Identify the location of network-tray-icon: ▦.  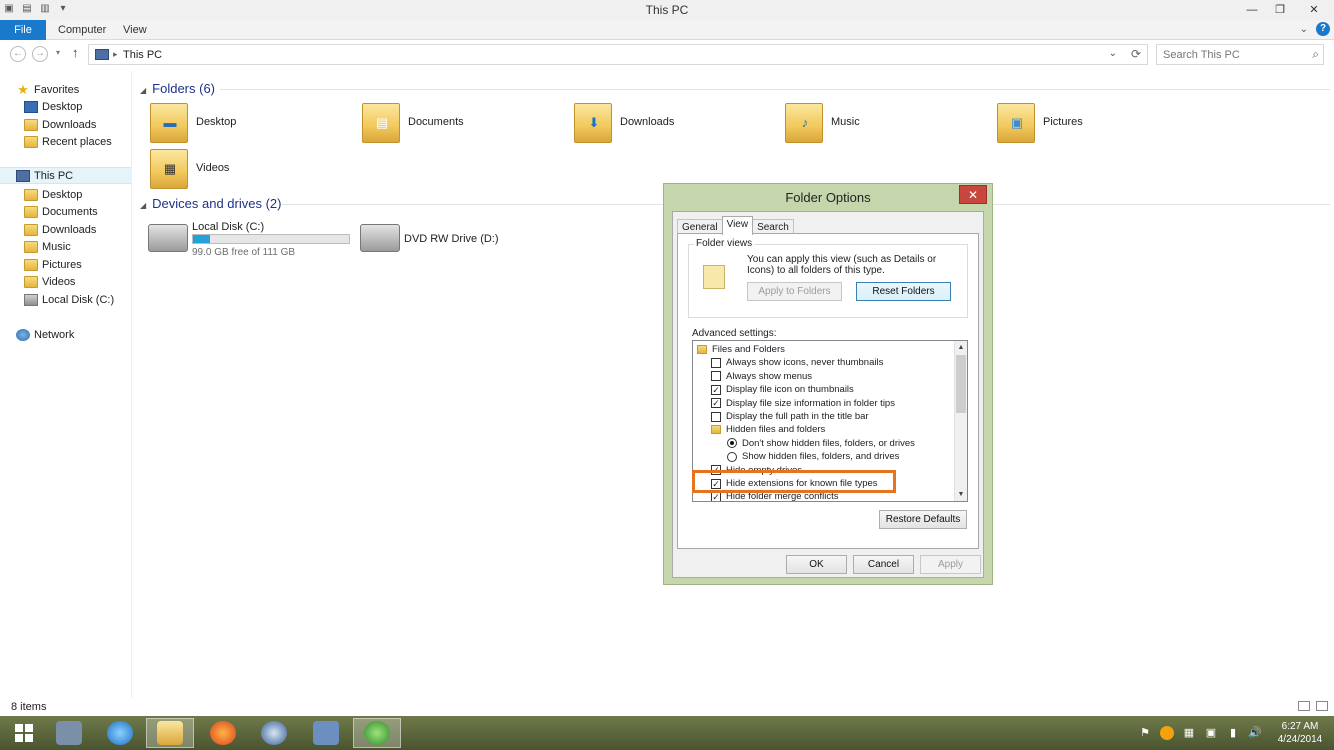
(1189, 733).